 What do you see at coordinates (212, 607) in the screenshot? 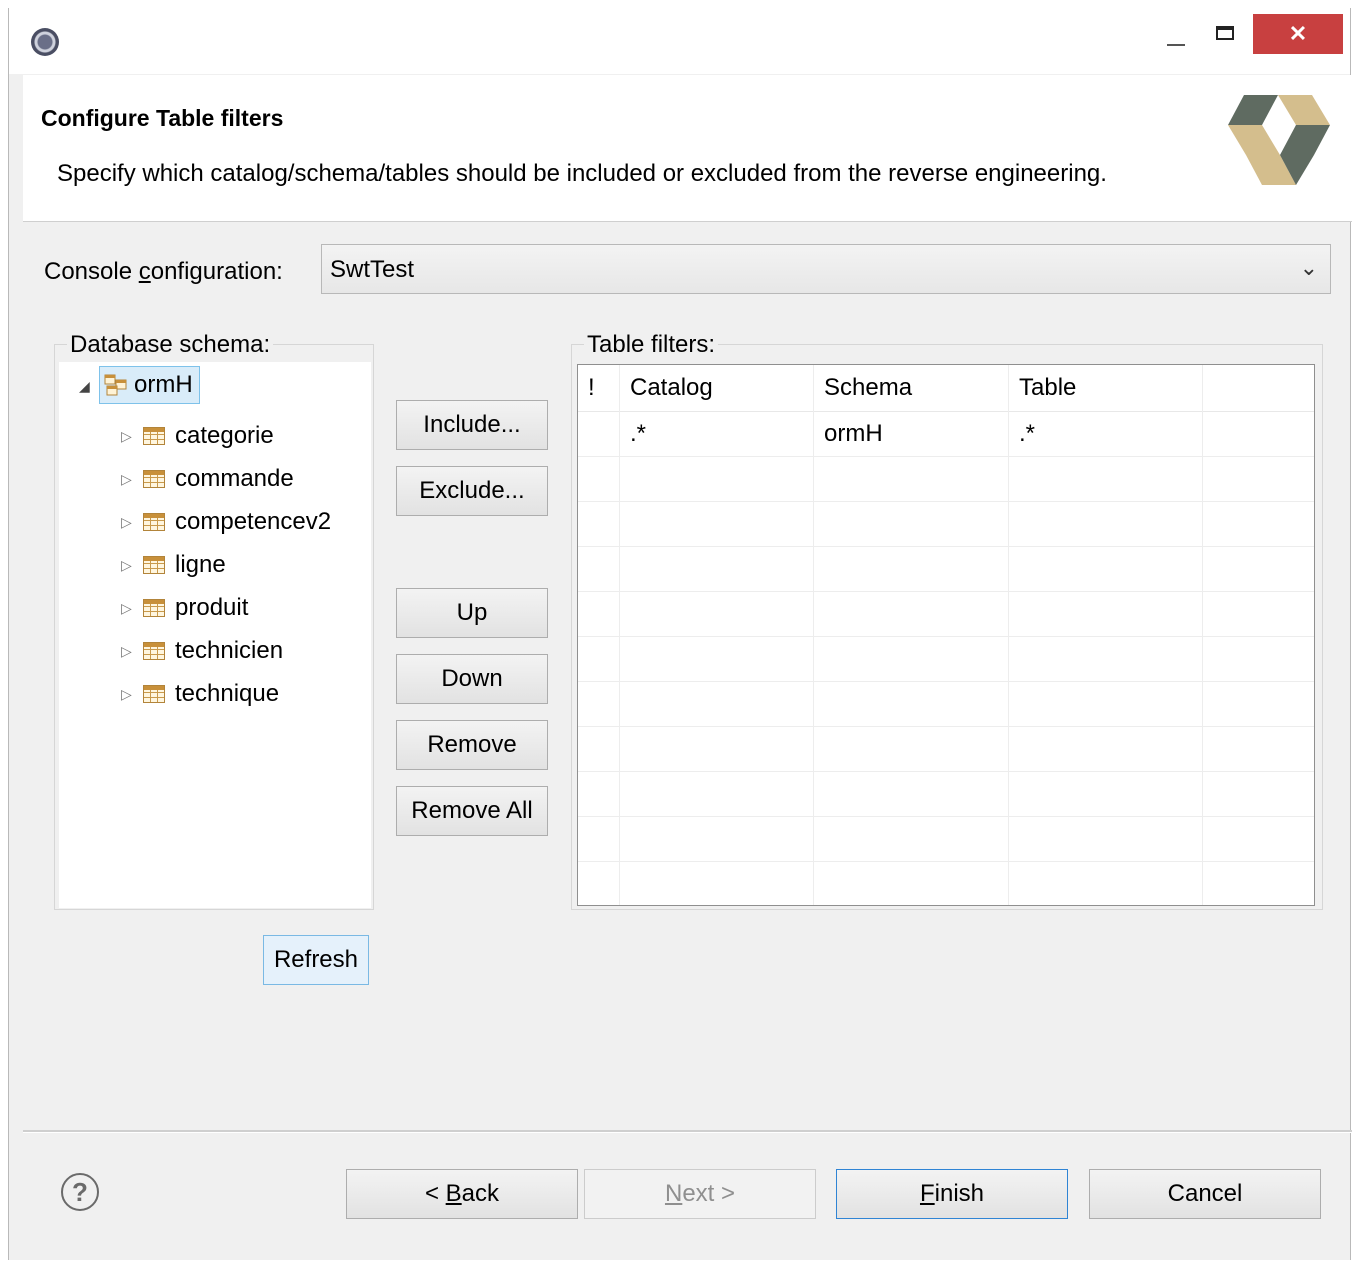
I see `tree-item-label: produit` at bounding box center [212, 607].